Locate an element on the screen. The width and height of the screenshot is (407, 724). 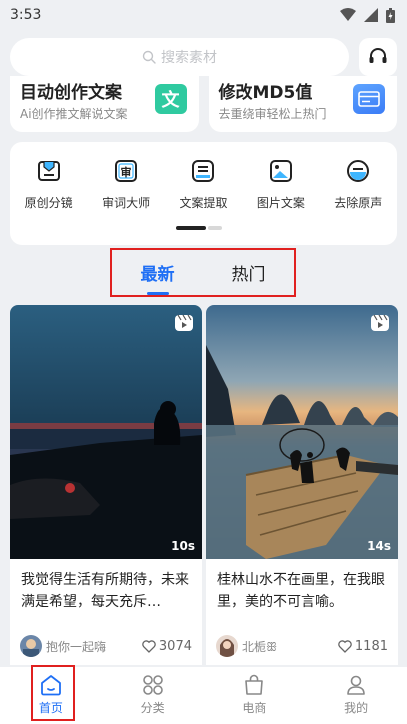
tab-active-indicator is located at coordinates (157, 293).